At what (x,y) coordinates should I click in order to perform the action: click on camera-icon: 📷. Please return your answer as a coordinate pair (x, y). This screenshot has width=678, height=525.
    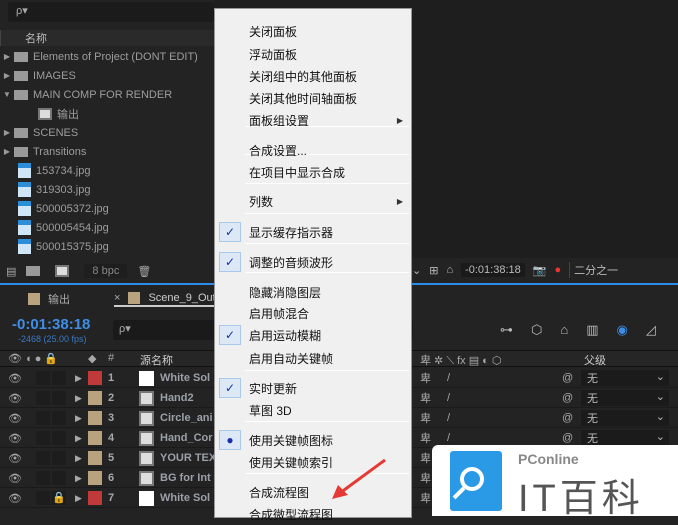
    Looking at the image, I should click on (540, 270).